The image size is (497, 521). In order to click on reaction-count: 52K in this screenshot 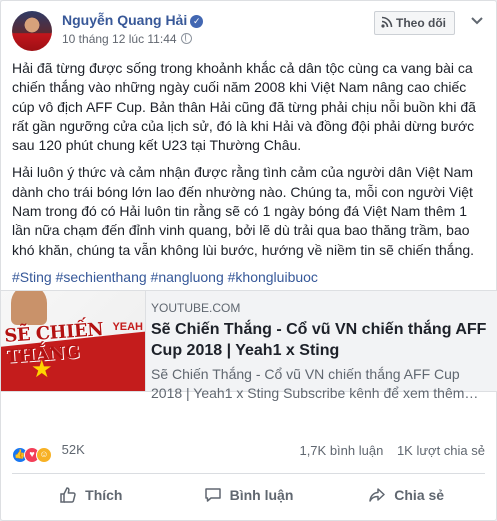, I will do `click(73, 449)`.